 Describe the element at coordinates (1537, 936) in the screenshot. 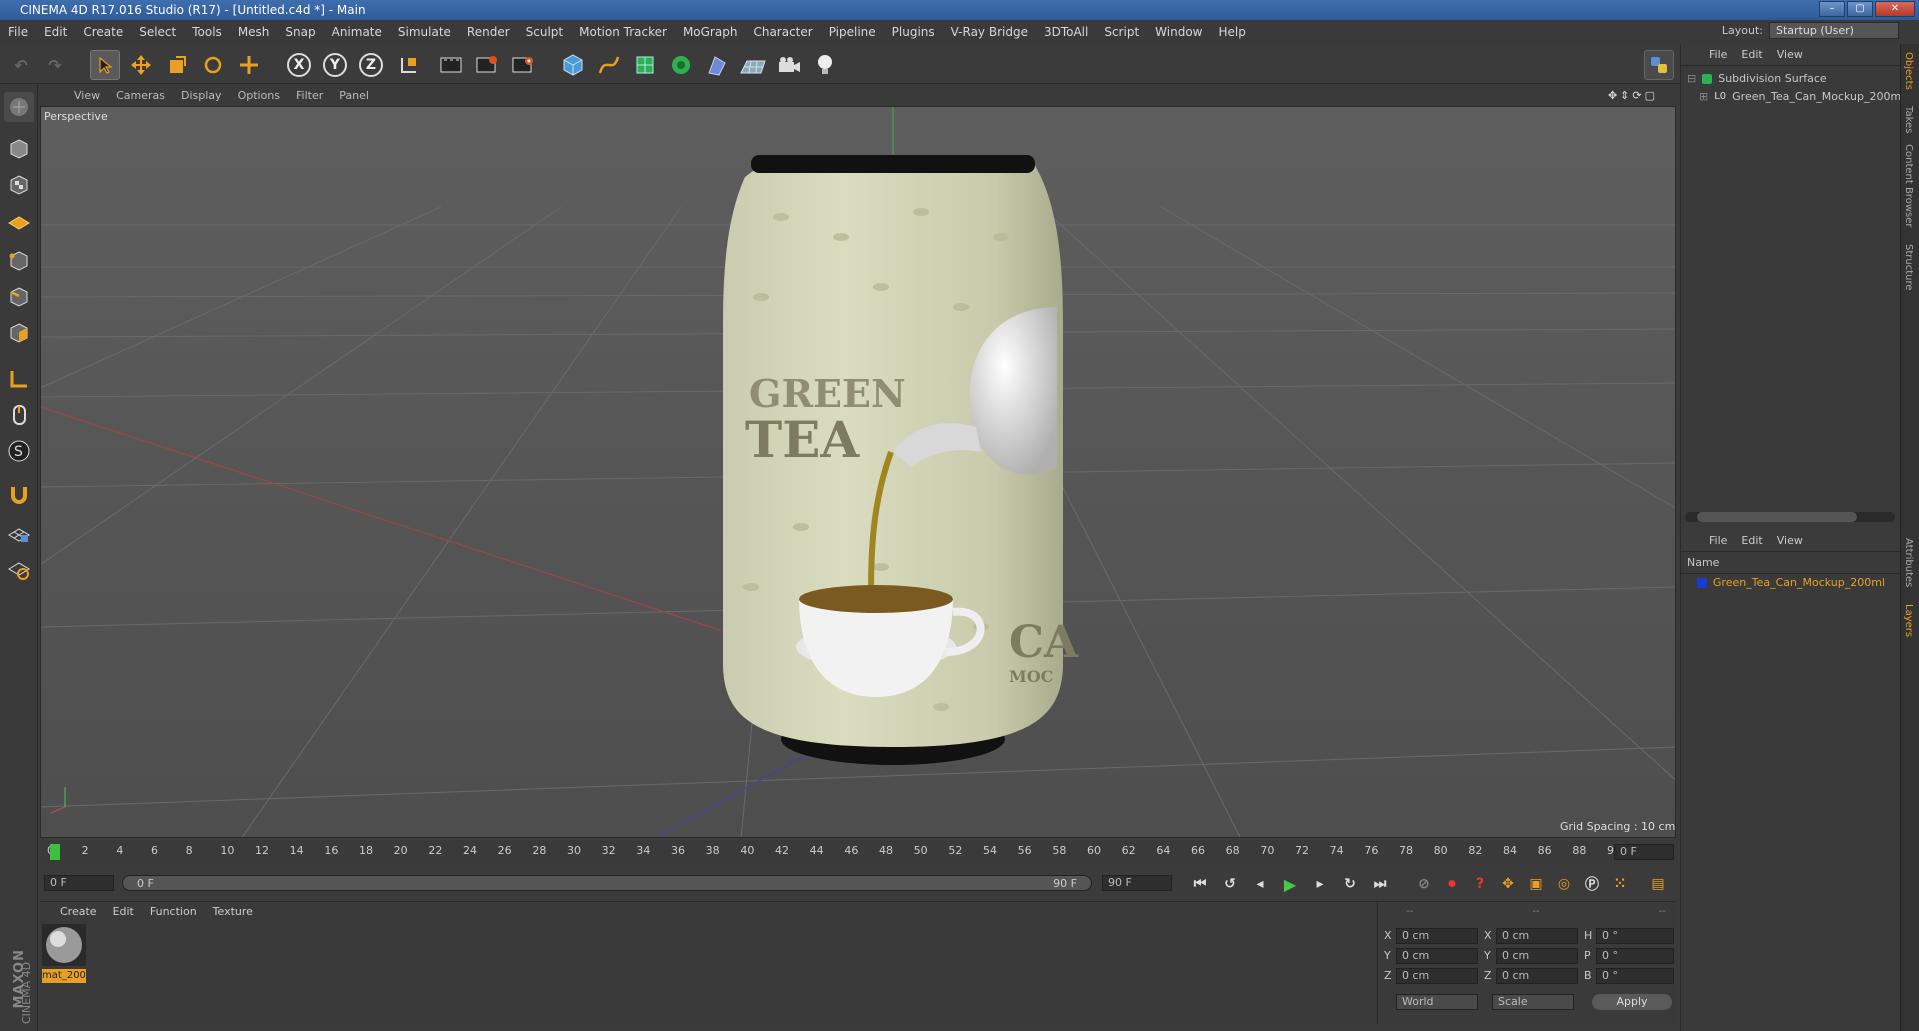

I see `size-x-field: 0 cm` at that location.